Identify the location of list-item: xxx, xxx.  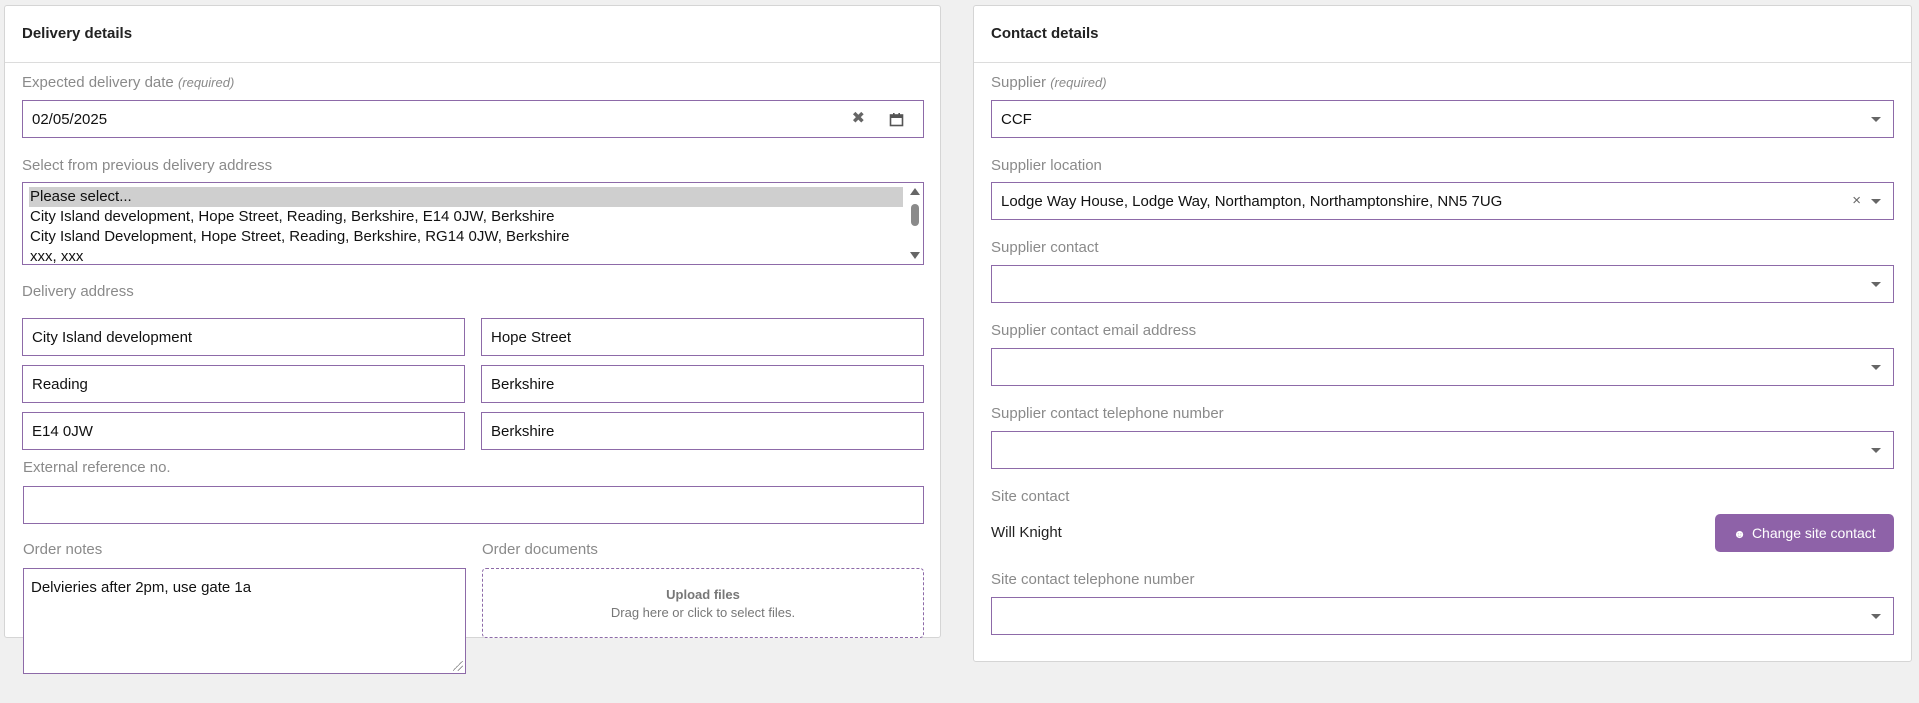
(466, 255).